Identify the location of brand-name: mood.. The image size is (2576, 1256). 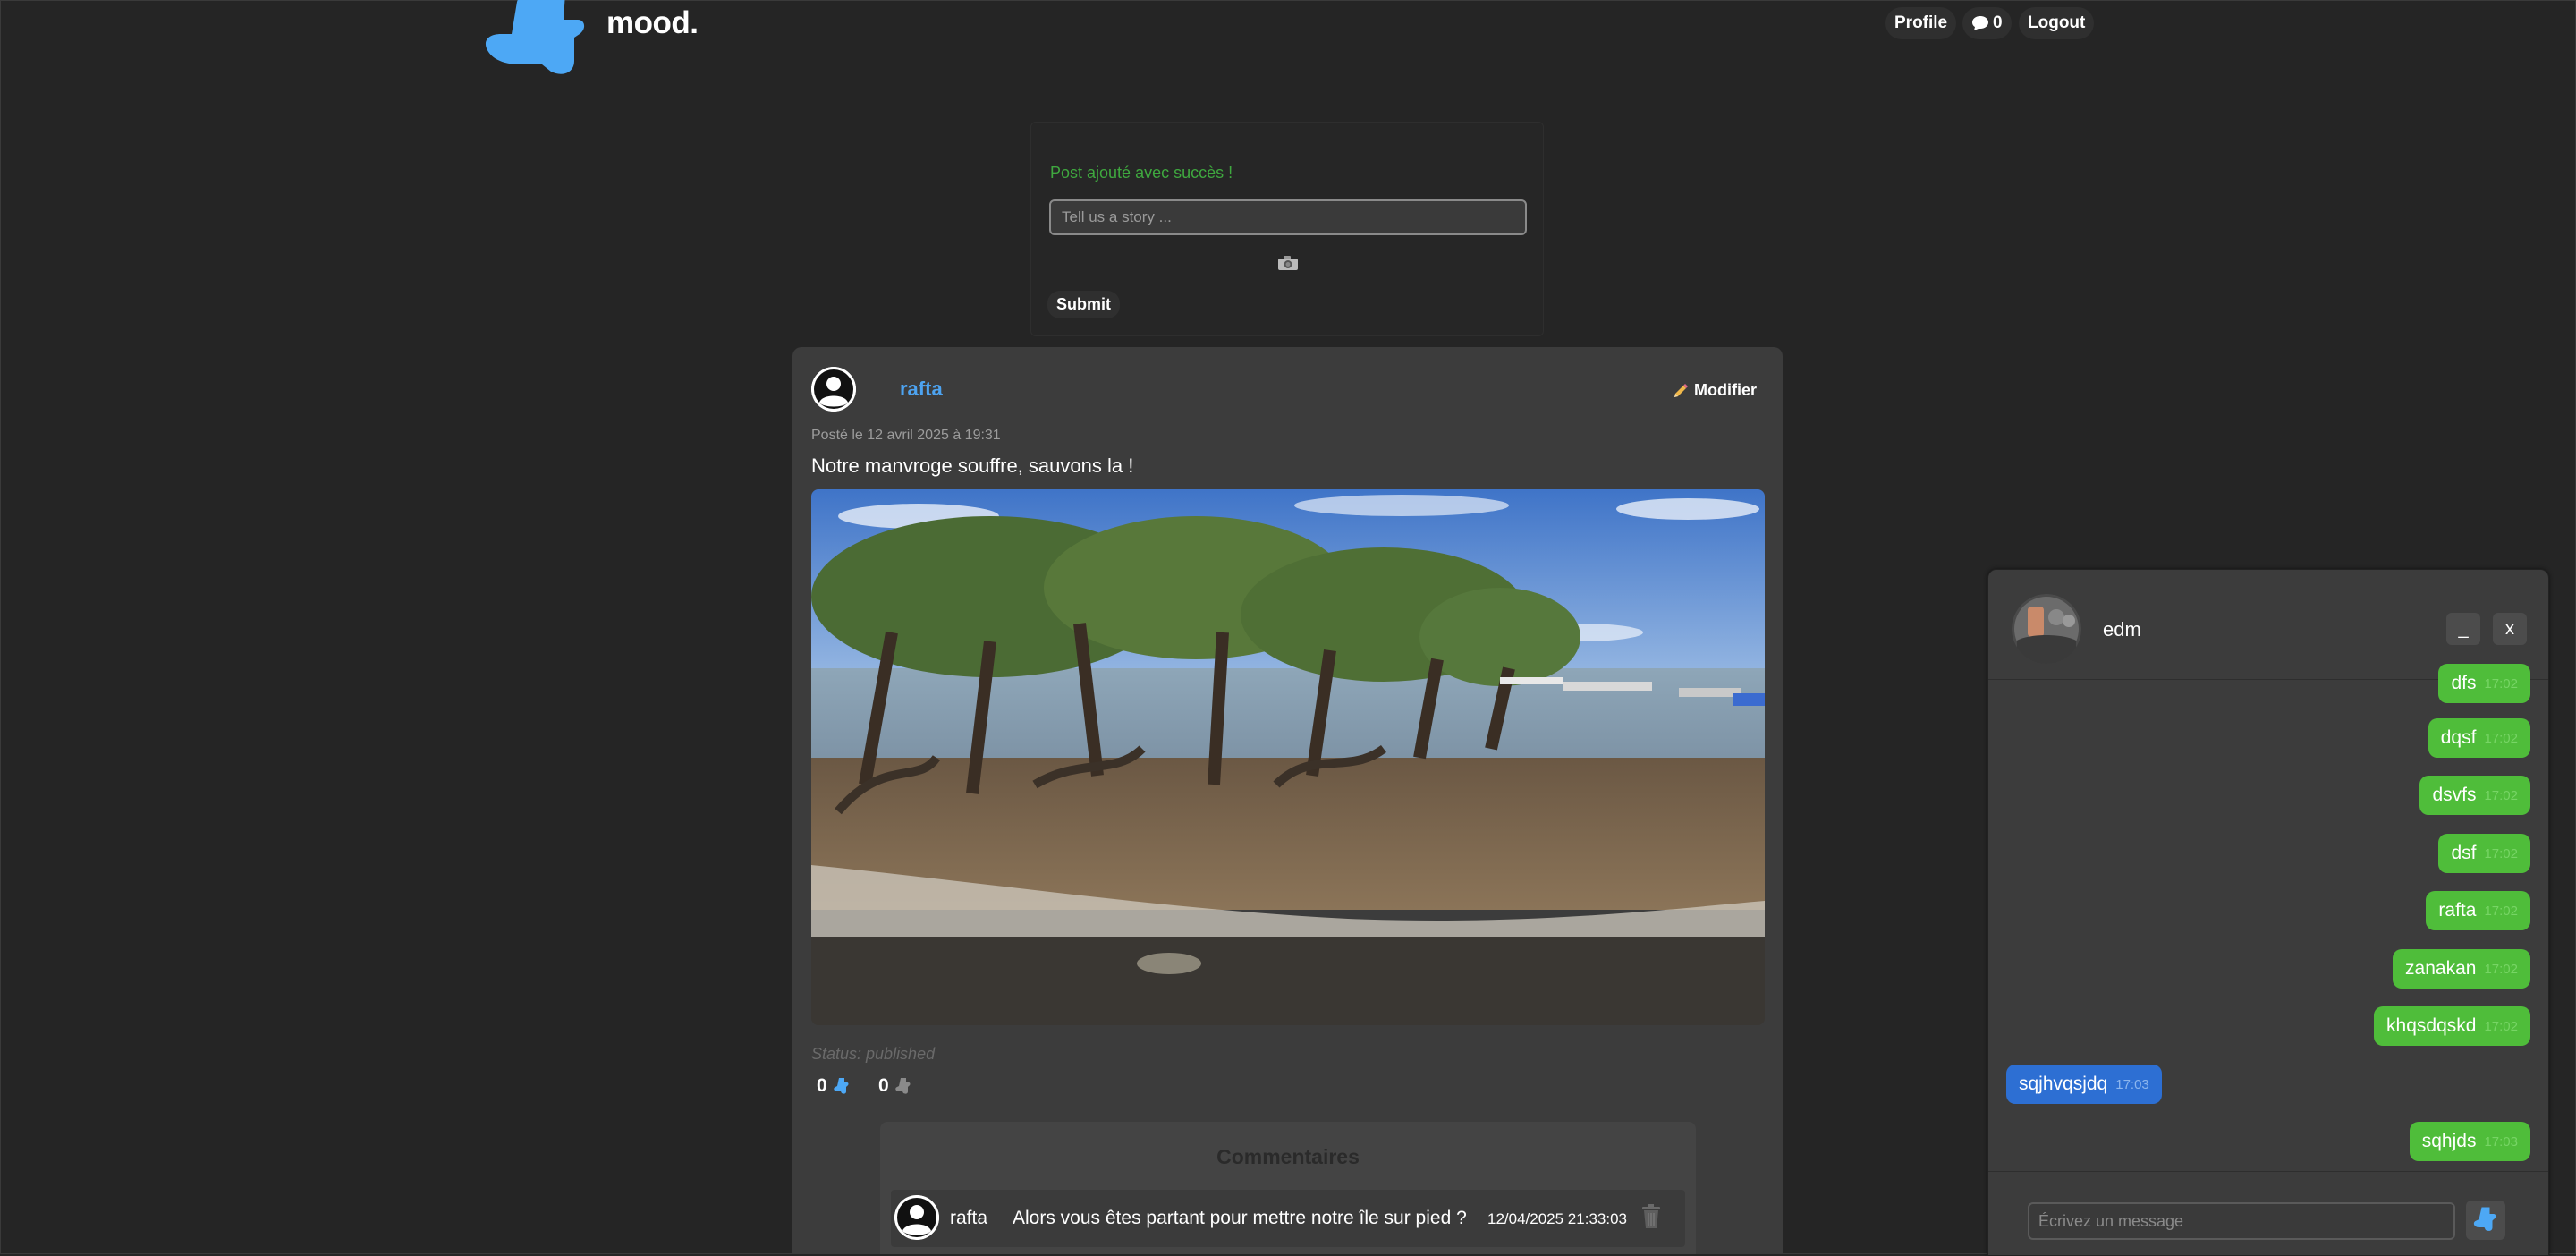
(652, 23).